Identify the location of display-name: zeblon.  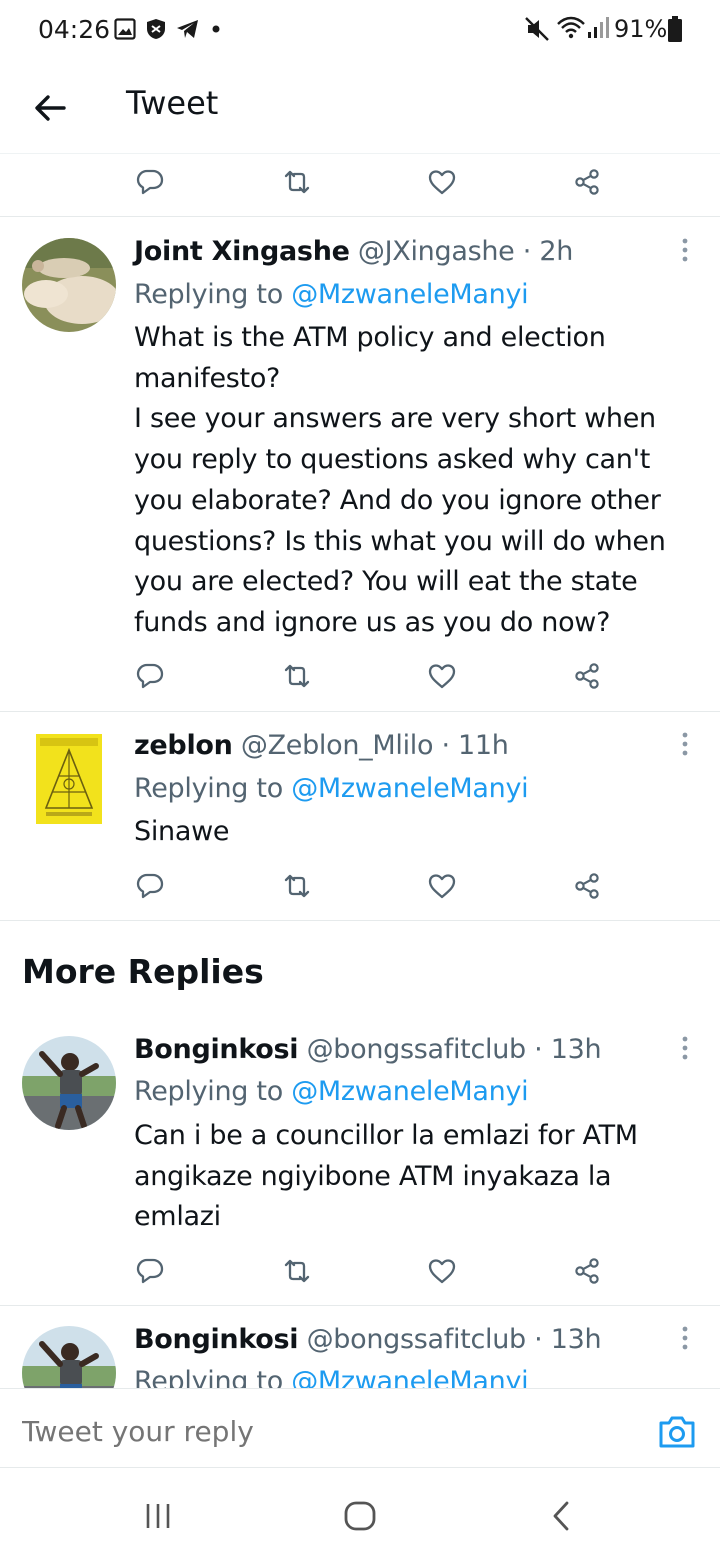
(183, 745).